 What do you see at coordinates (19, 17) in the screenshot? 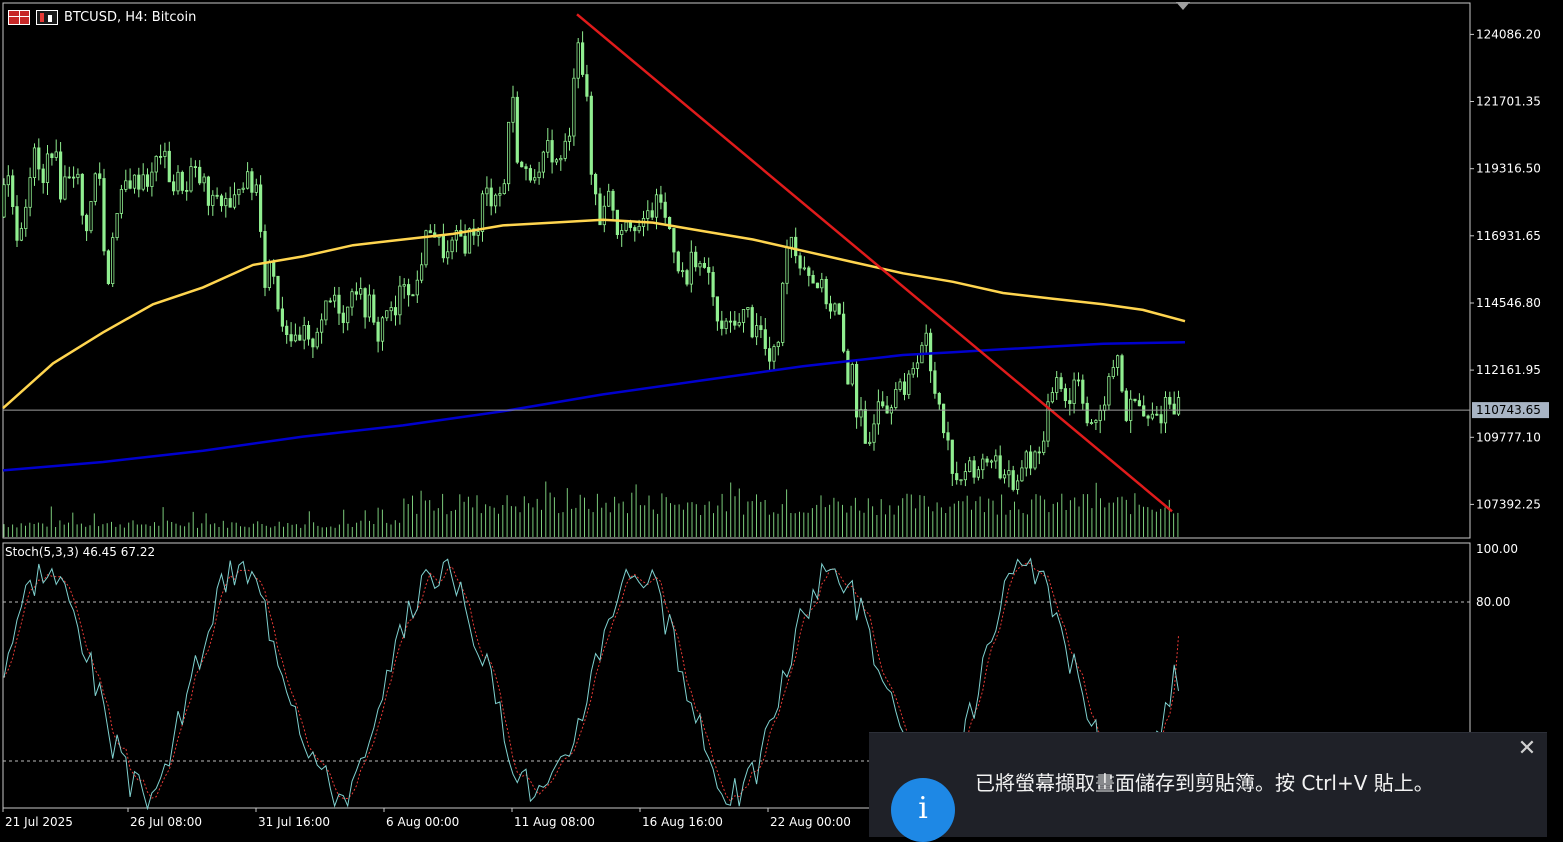
I see `grid-icon` at bounding box center [19, 17].